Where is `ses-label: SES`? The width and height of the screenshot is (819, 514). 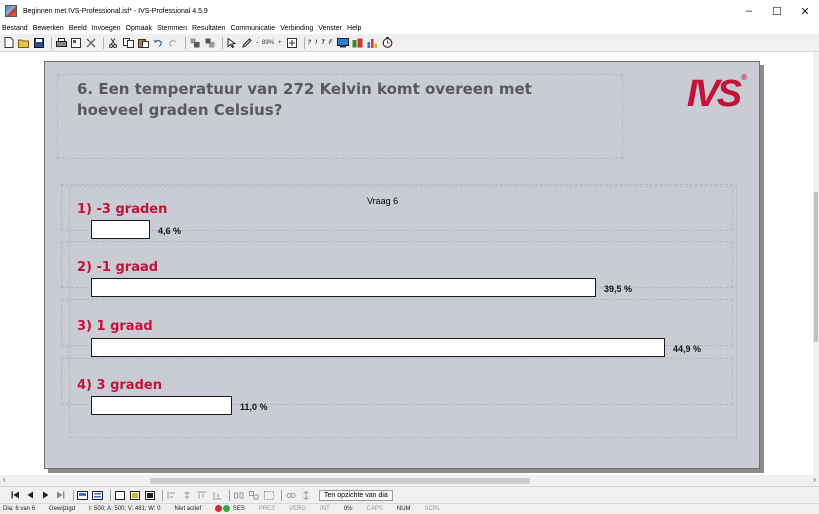 ses-label: SES is located at coordinates (238, 509).